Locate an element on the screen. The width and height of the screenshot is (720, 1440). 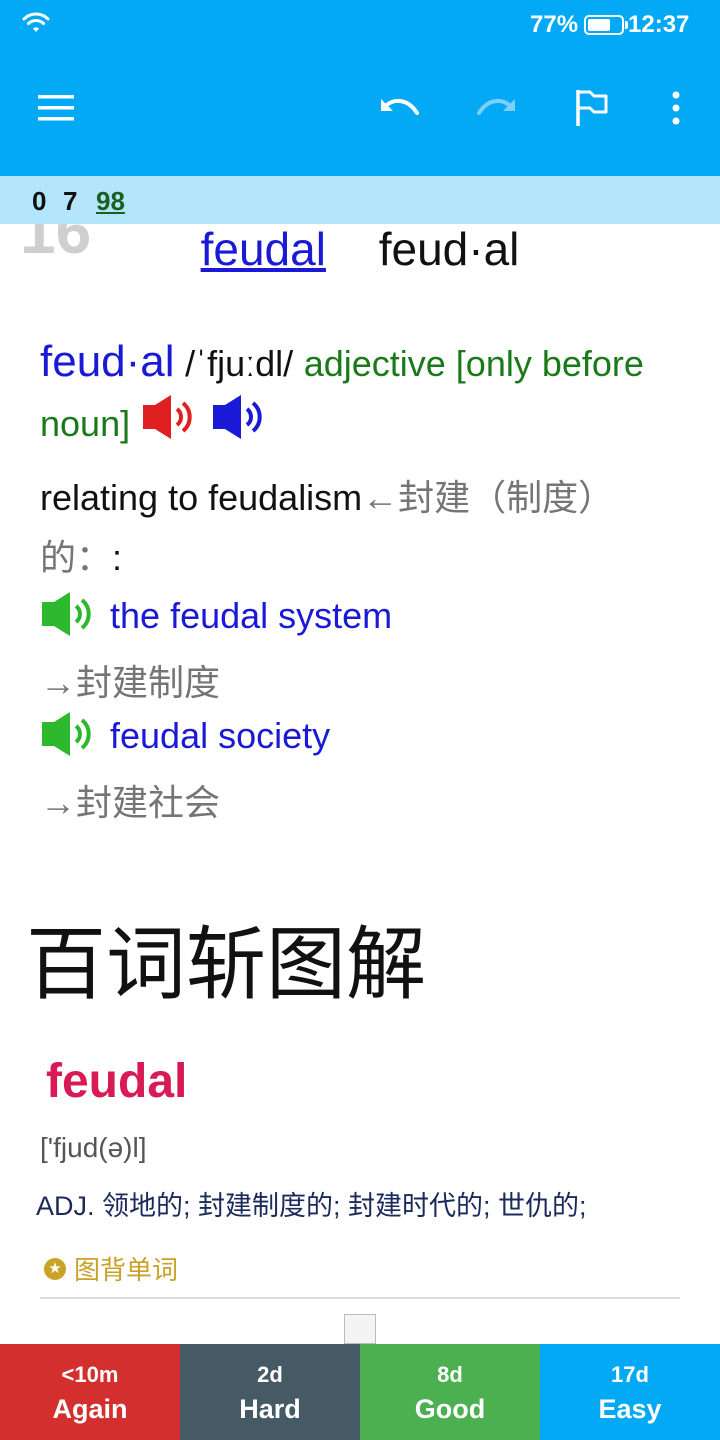
example-translation: →封建社会 is located at coordinates (130, 802).